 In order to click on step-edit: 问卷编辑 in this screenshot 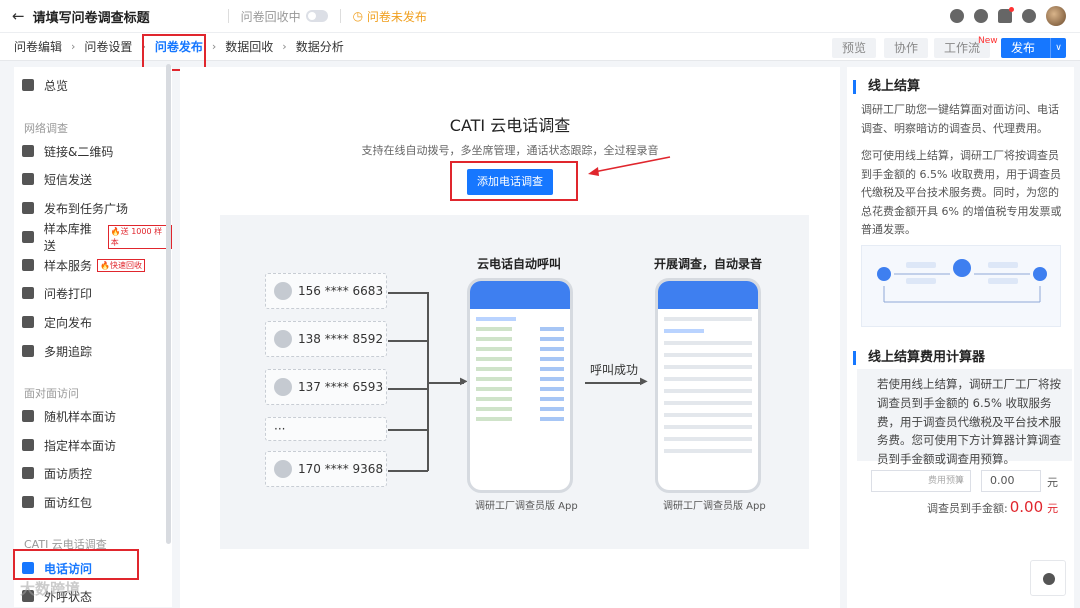, I will do `click(38, 46)`.